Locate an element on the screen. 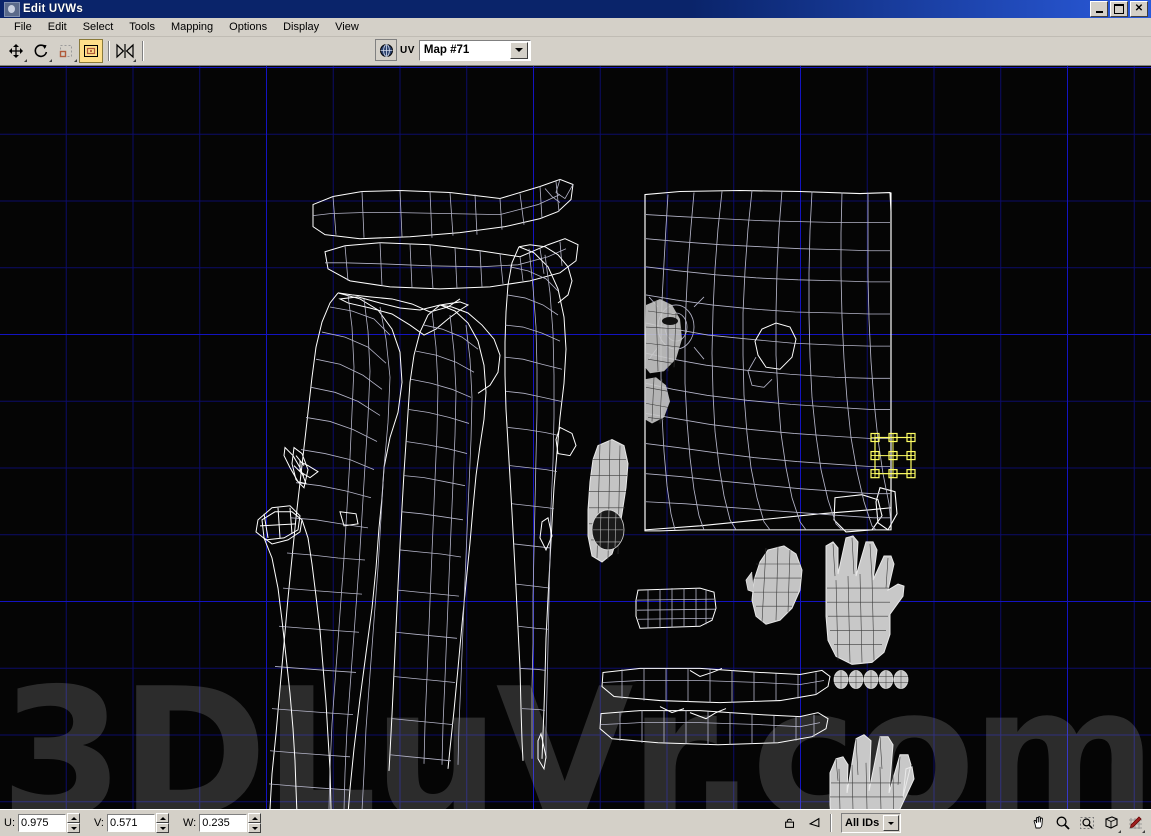  uv-cluster-torso-back is located at coordinates (444, 537).